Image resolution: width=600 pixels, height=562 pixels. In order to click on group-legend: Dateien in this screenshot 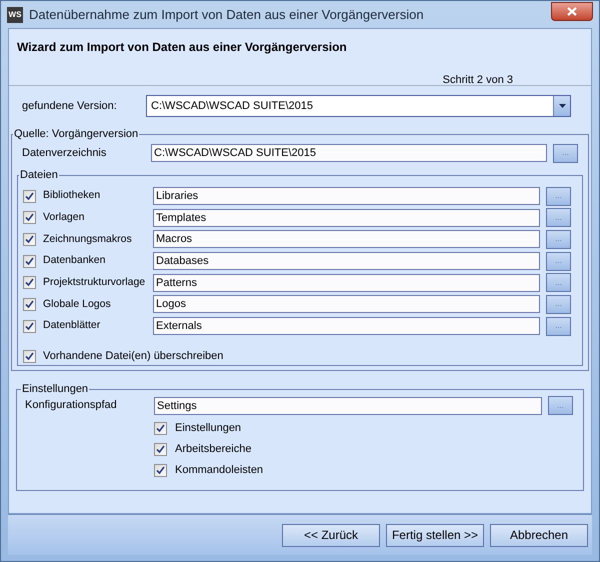, I will do `click(39, 175)`.